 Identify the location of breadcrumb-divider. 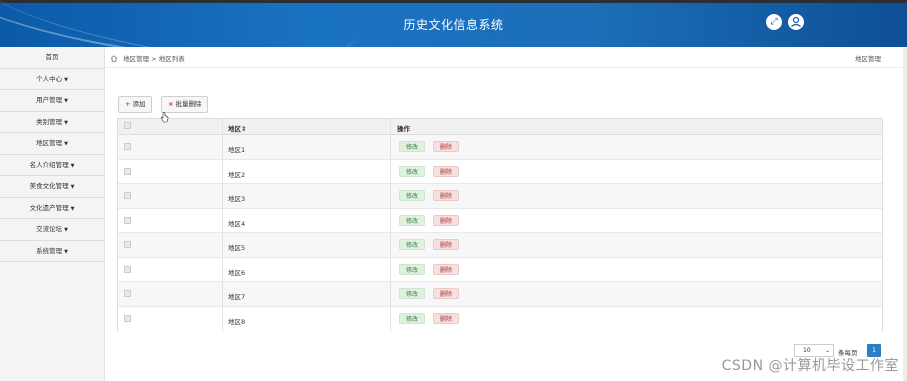
(506, 67).